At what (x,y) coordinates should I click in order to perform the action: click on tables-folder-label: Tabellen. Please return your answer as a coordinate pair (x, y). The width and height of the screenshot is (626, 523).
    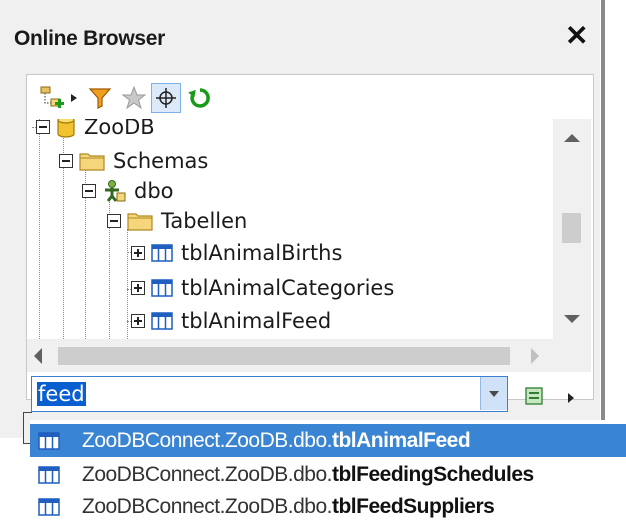
    Looking at the image, I should click on (204, 221).